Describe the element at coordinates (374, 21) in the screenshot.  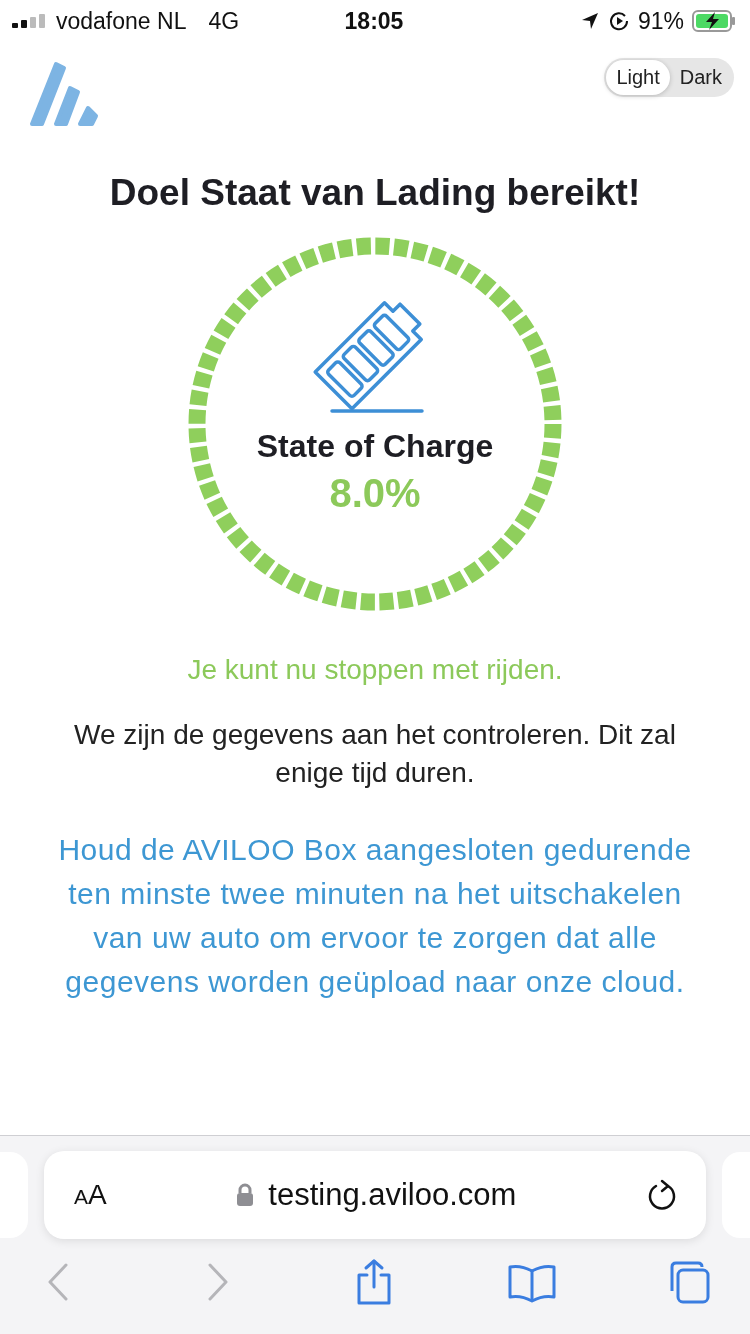
I see `clock-time: 18:05` at that location.